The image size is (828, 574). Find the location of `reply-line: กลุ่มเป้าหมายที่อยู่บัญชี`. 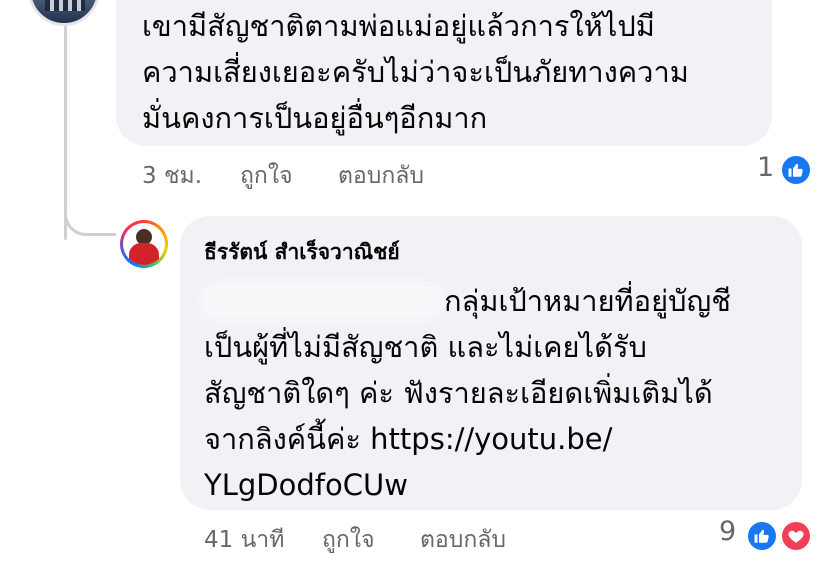

reply-line: กลุ่มเป้าหมายที่อยู่บัญชี is located at coordinates (467, 301).